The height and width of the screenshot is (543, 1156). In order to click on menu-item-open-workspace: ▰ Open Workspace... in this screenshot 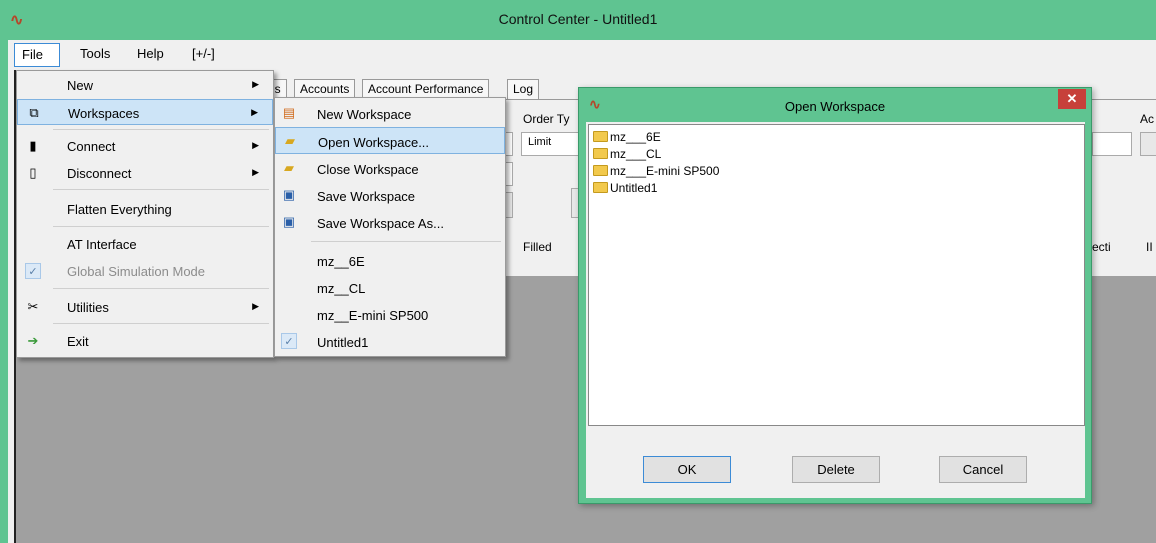, I will do `click(390, 140)`.